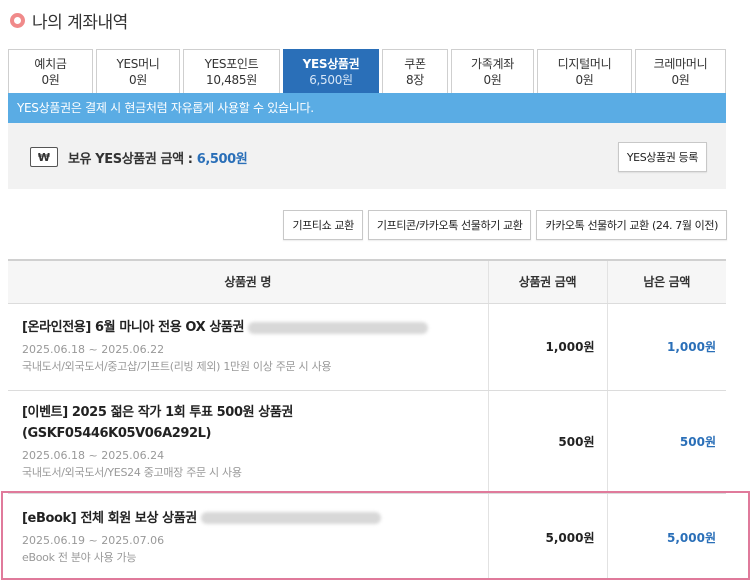  What do you see at coordinates (666, 347) in the screenshot?
I see `gift-card-remaining: 1,000원` at bounding box center [666, 347].